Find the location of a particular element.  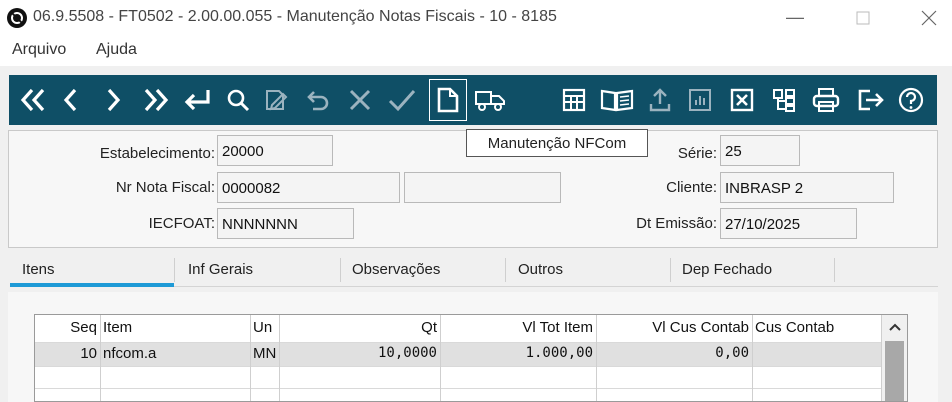

estabelecimento-label: Estabelecimento: is located at coordinates (157, 153).